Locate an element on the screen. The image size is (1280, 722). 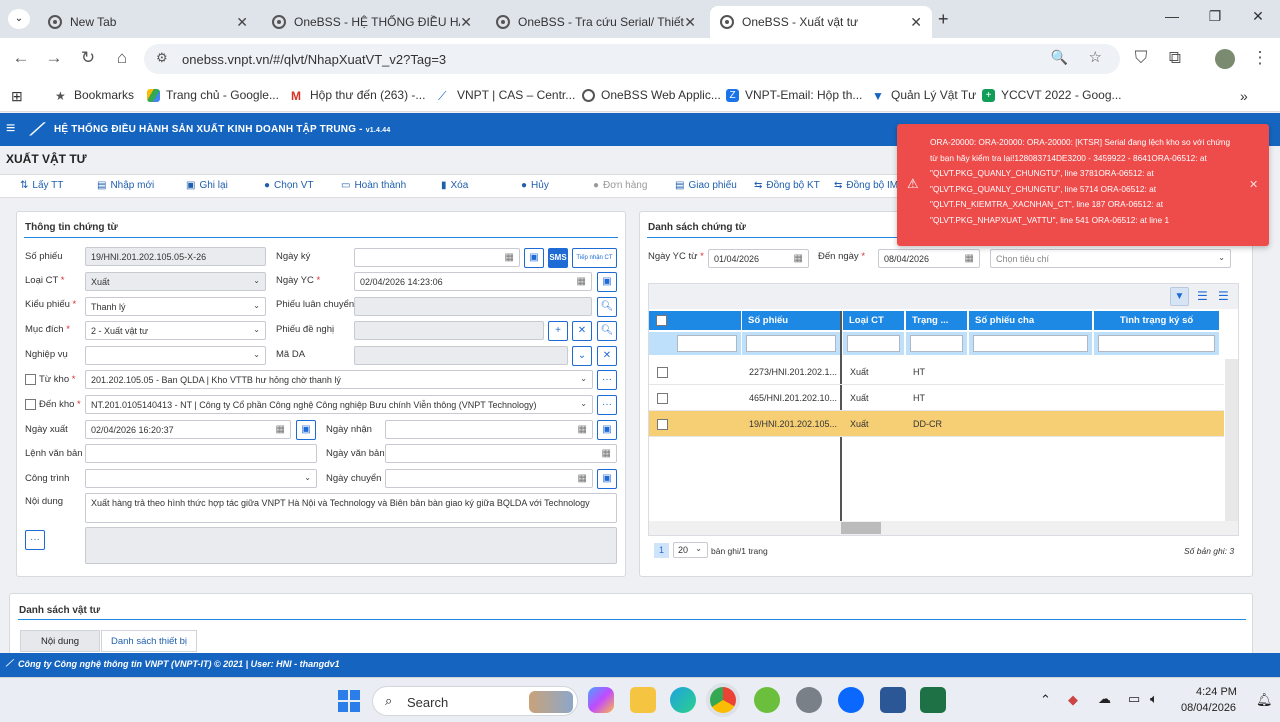
ngay-ky-field: ▦ is located at coordinates (437, 257).